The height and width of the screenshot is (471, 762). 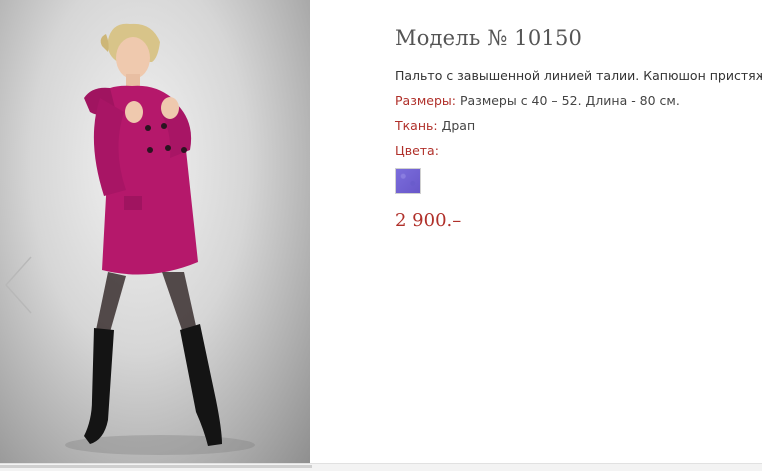 I want to click on chevron-left-icon, so click(x=18, y=285).